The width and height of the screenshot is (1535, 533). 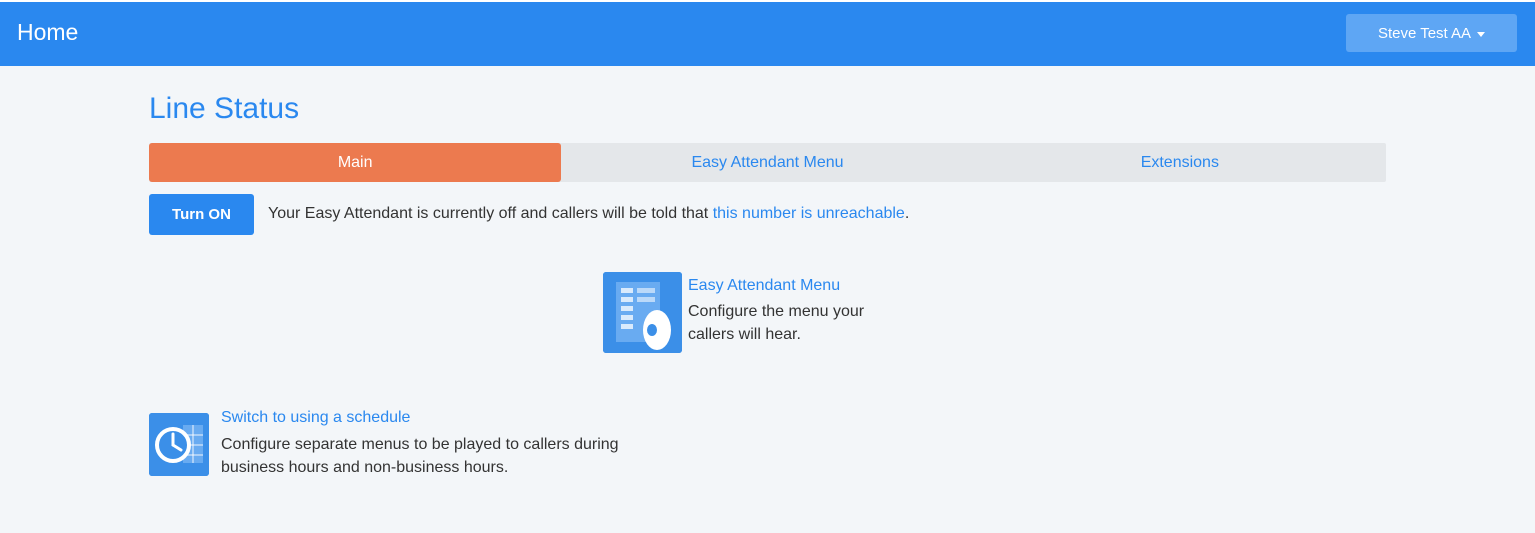 I want to click on home-link: Home, so click(x=47, y=32).